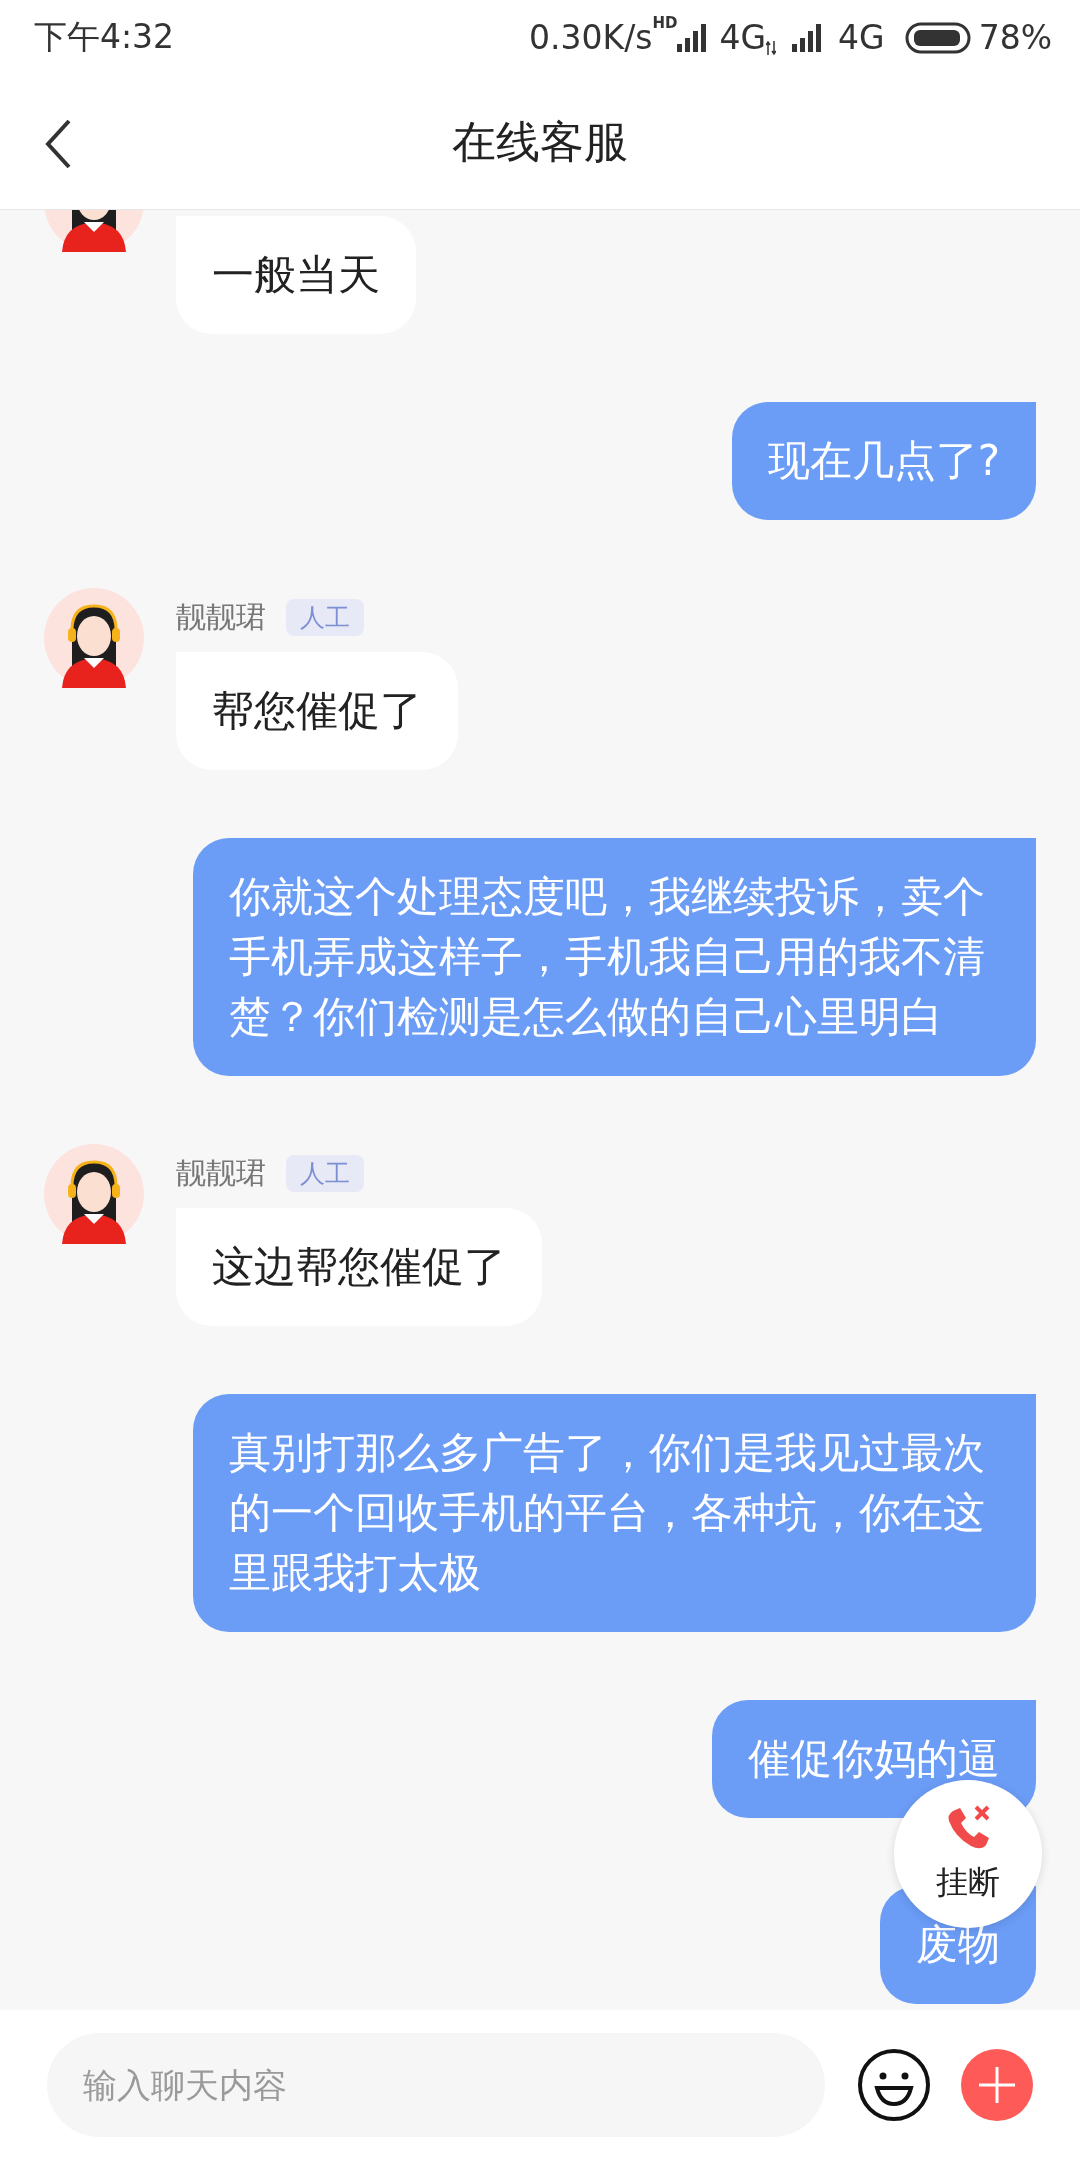  Describe the element at coordinates (874, 1759) in the screenshot. I see `message-bubble: 催促你妈的逼` at that location.